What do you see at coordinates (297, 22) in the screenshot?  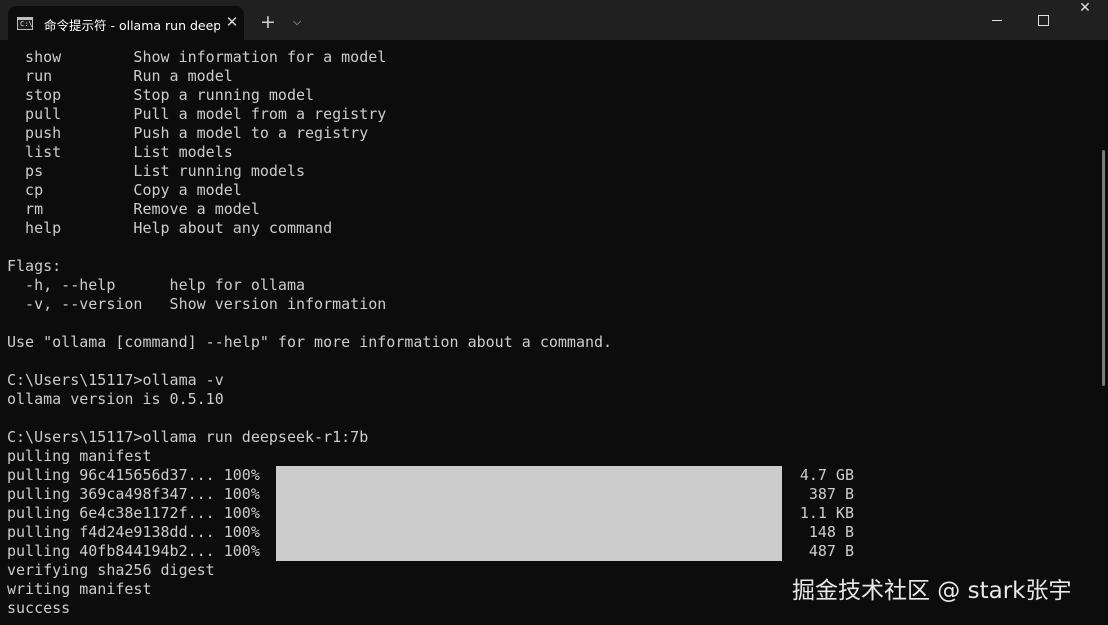 I see `tab-dropdown-button: ⌵` at bounding box center [297, 22].